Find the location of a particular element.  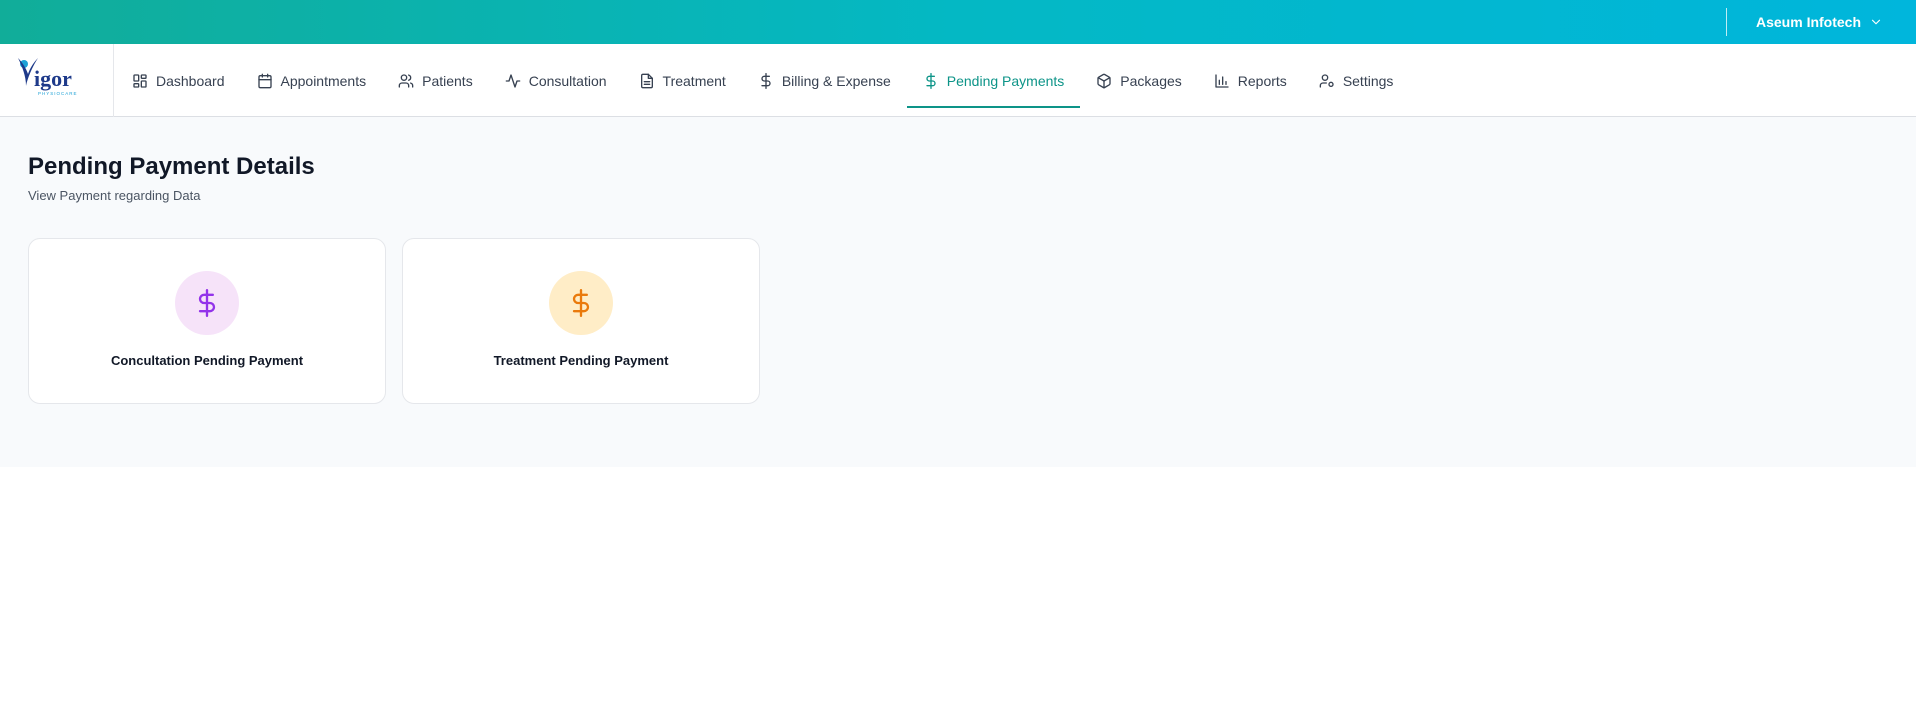

nav-item-label: Treatment is located at coordinates (694, 80).